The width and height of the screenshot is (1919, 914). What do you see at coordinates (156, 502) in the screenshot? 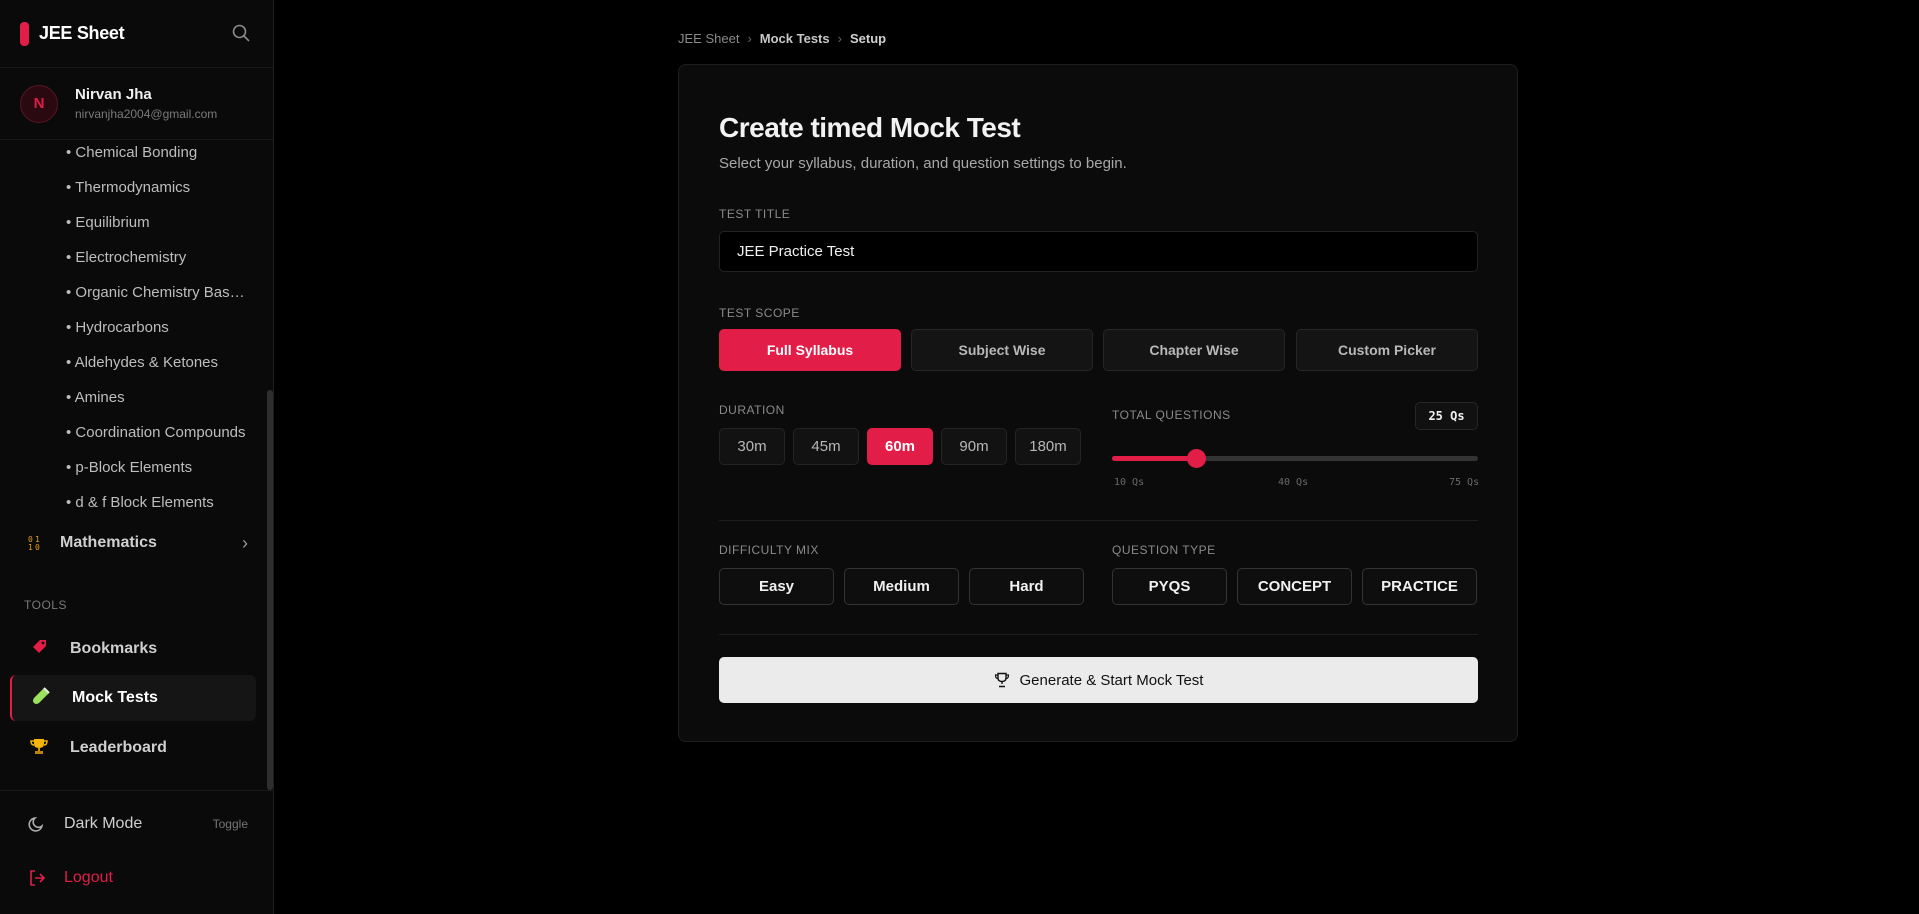
I see `chapter-item: • d & f Block Elements` at bounding box center [156, 502].